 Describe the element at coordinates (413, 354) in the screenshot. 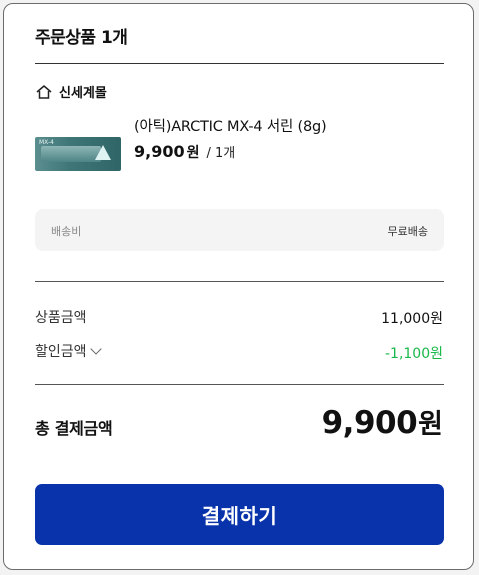

I see `discount-value: -1,100원` at that location.